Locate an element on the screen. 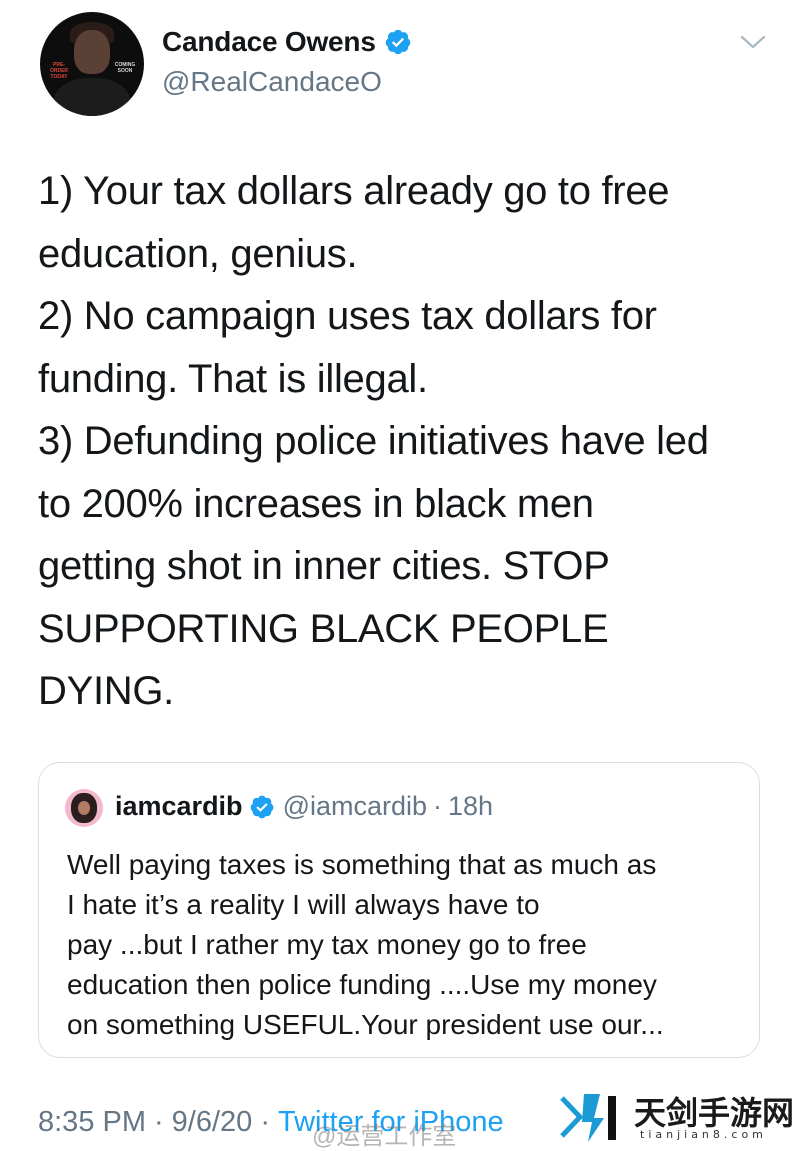 This screenshot has height=1151, width=800. tweet-body-line: SUPPORTING BLACK PEOPLE is located at coordinates (323, 628).